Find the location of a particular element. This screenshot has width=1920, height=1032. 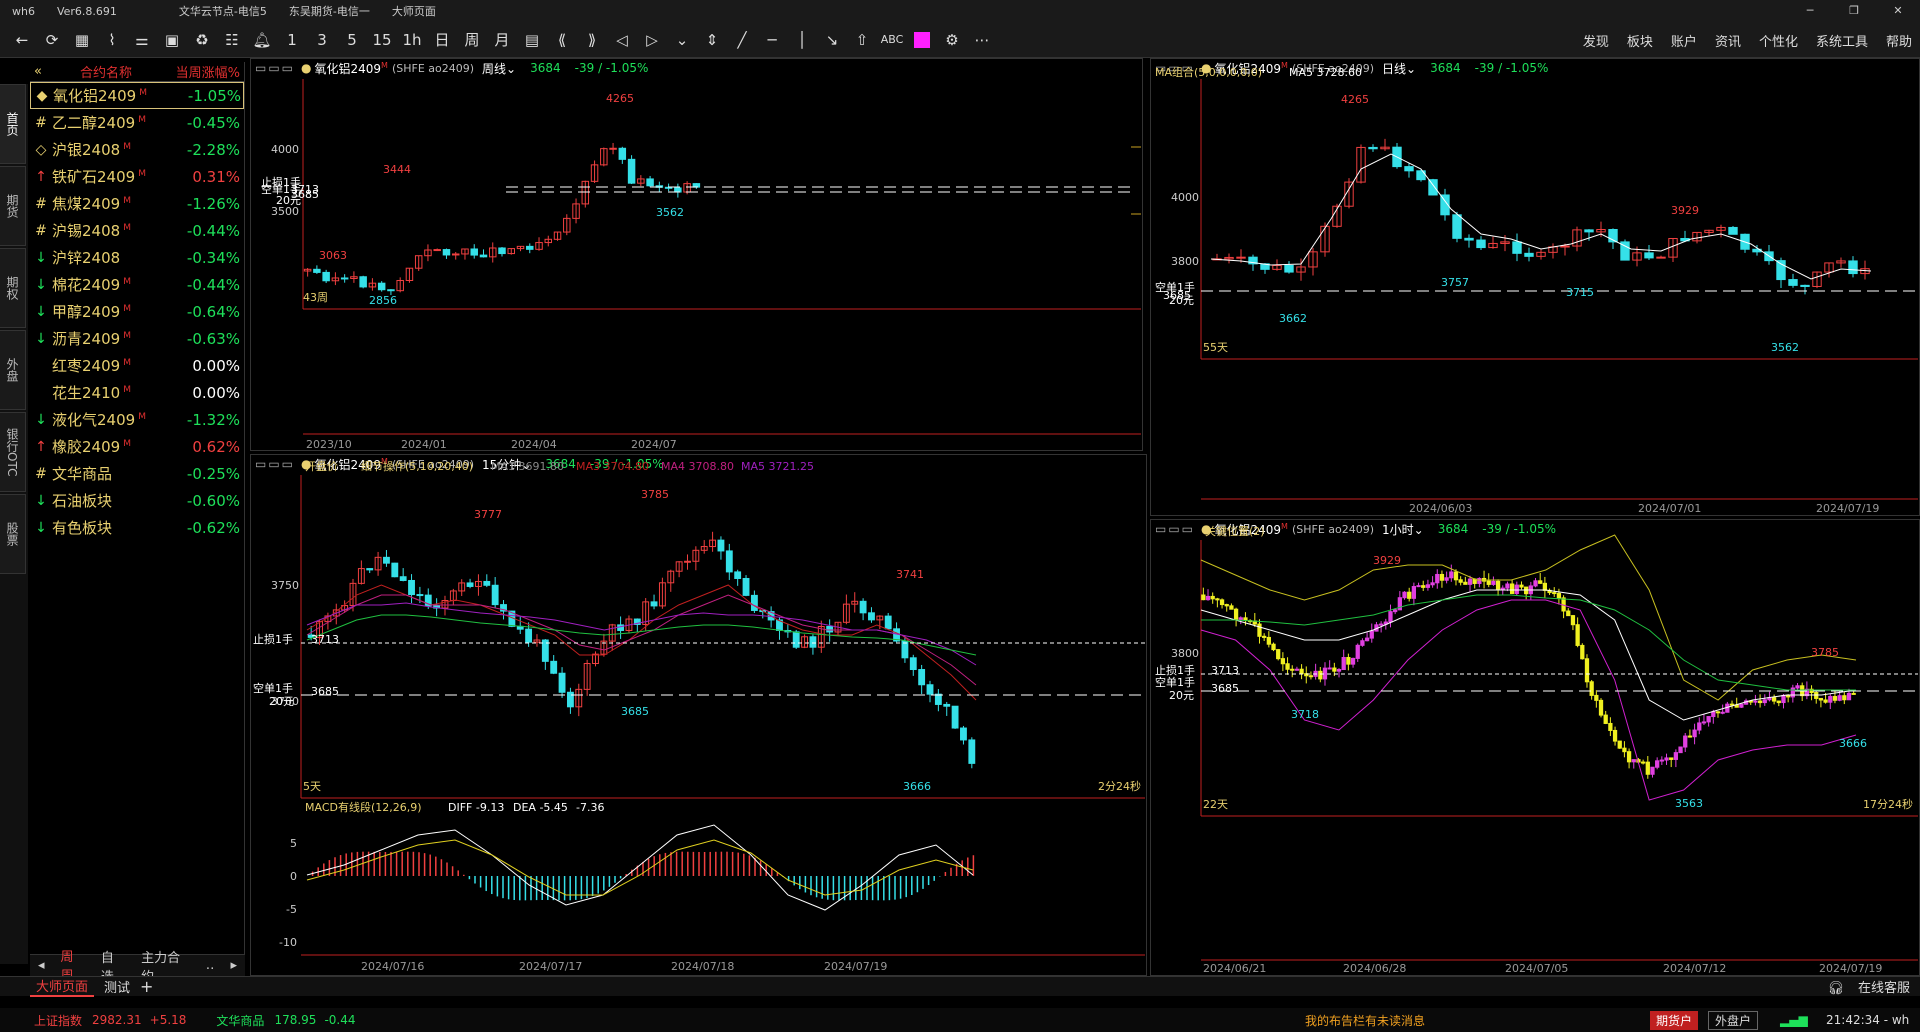

collapse-chevron-icon: « is located at coordinates (38, 71).